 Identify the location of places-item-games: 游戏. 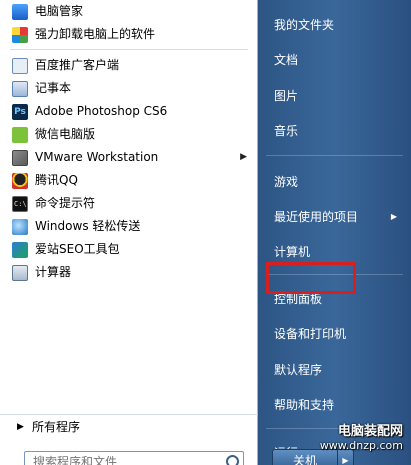
(342, 182).